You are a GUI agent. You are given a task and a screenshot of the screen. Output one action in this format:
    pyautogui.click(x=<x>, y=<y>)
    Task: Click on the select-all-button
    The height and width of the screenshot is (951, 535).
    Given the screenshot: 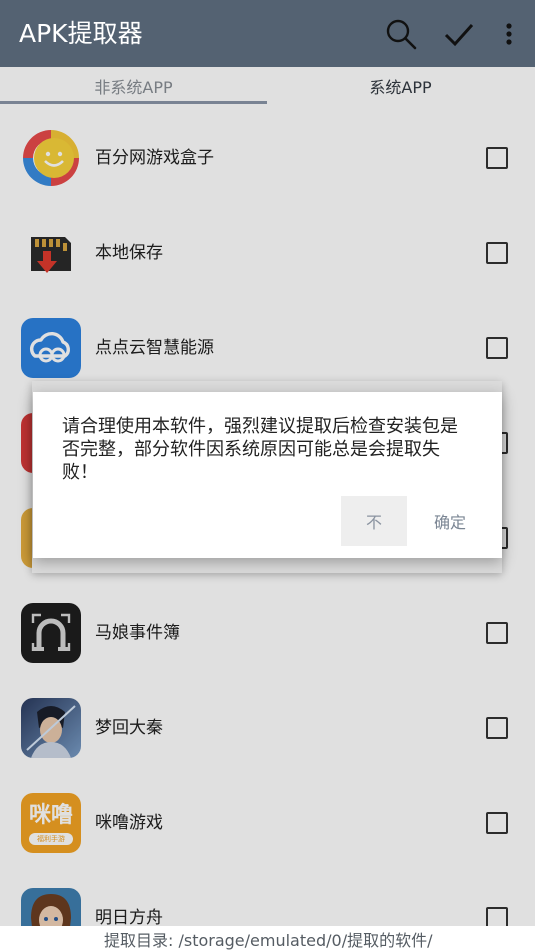 What is the action you would take?
    pyautogui.click(x=459, y=34)
    